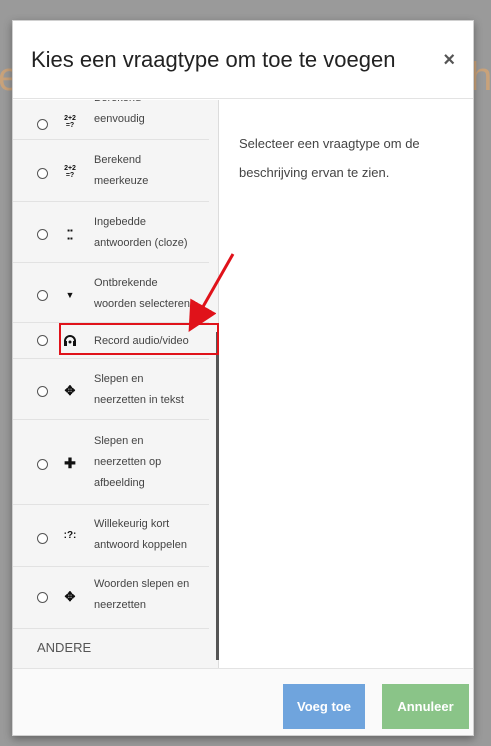 Image resolution: width=491 pixels, height=746 pixels. I want to click on option-label: Woorden slepen en, so click(142, 584).